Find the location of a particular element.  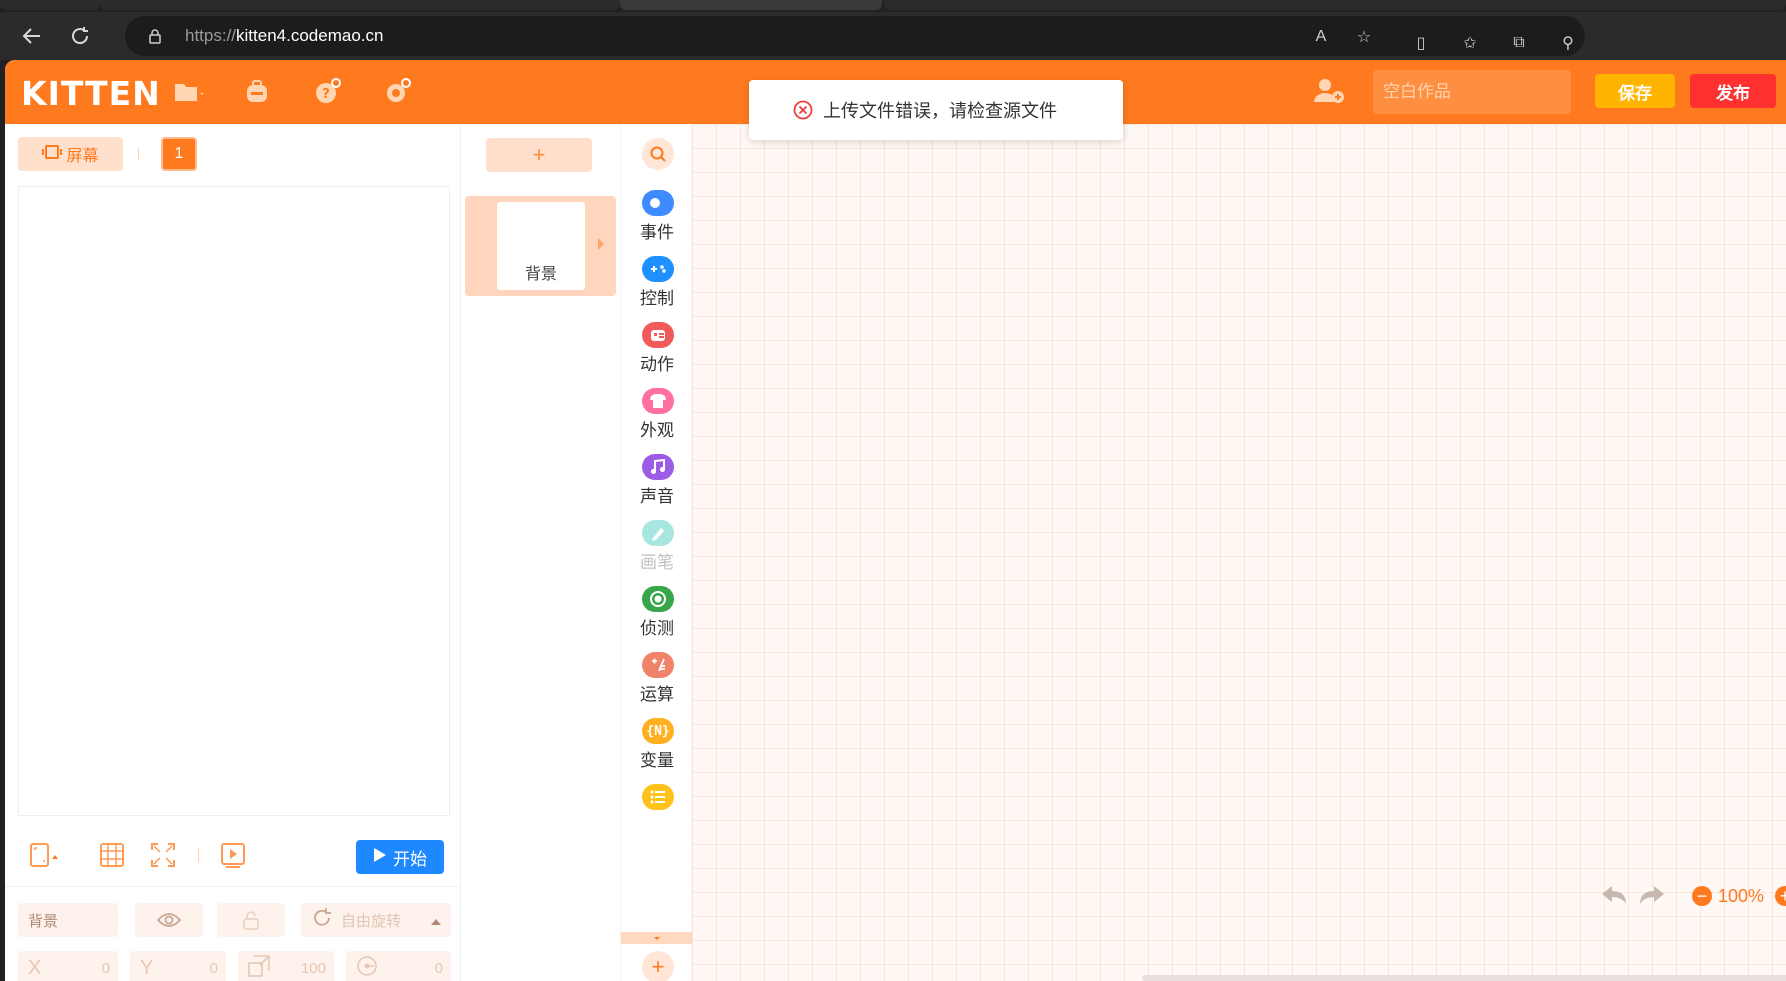

category-label: 声音 is located at coordinates (657, 496).